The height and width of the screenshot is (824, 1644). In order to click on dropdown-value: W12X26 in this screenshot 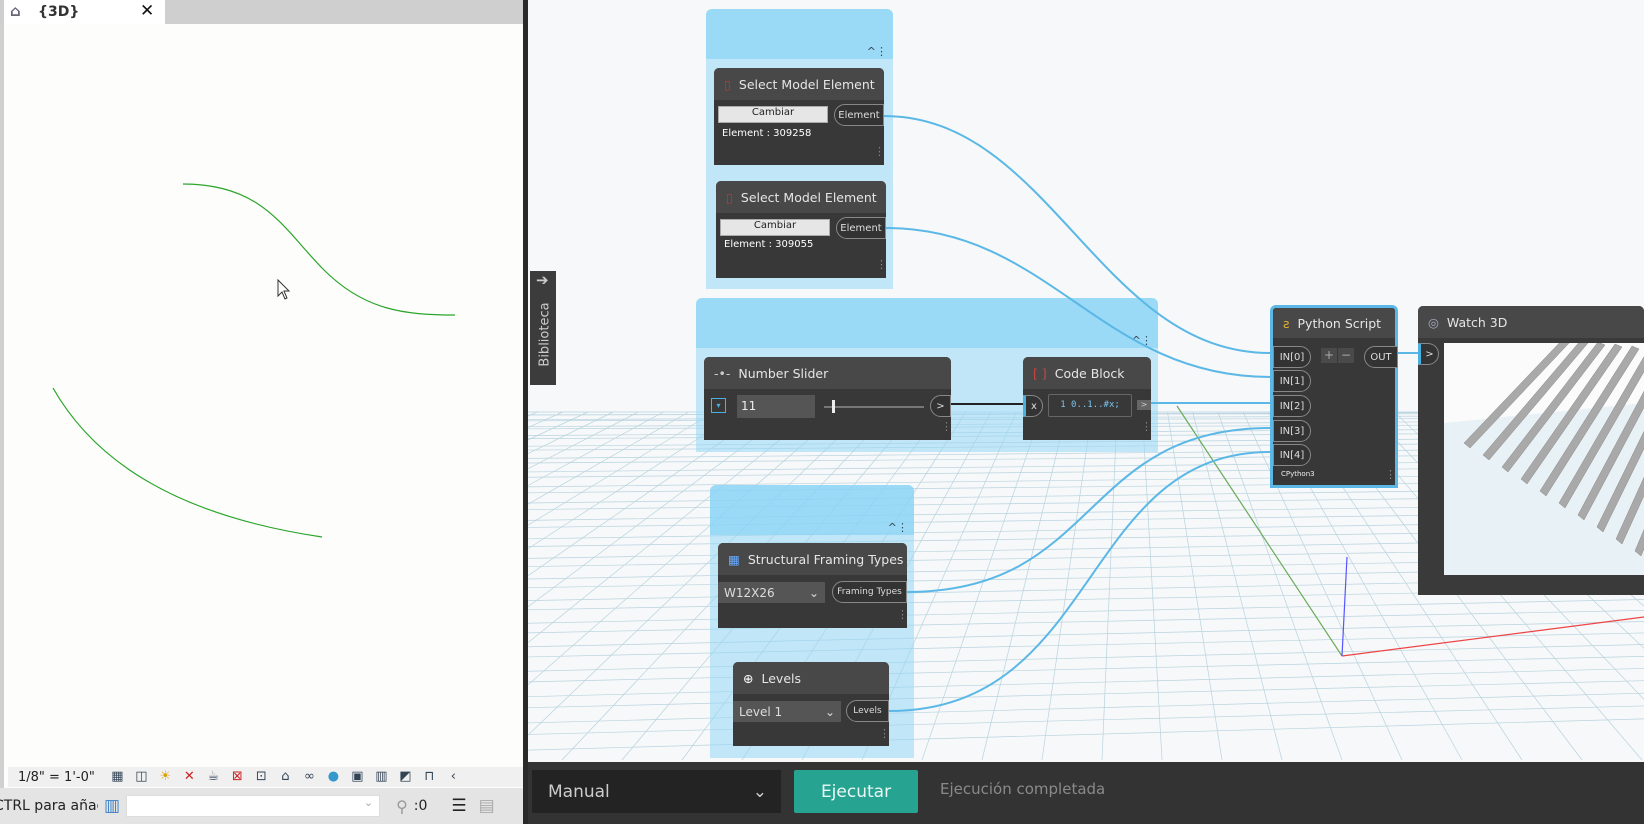, I will do `click(749, 592)`.